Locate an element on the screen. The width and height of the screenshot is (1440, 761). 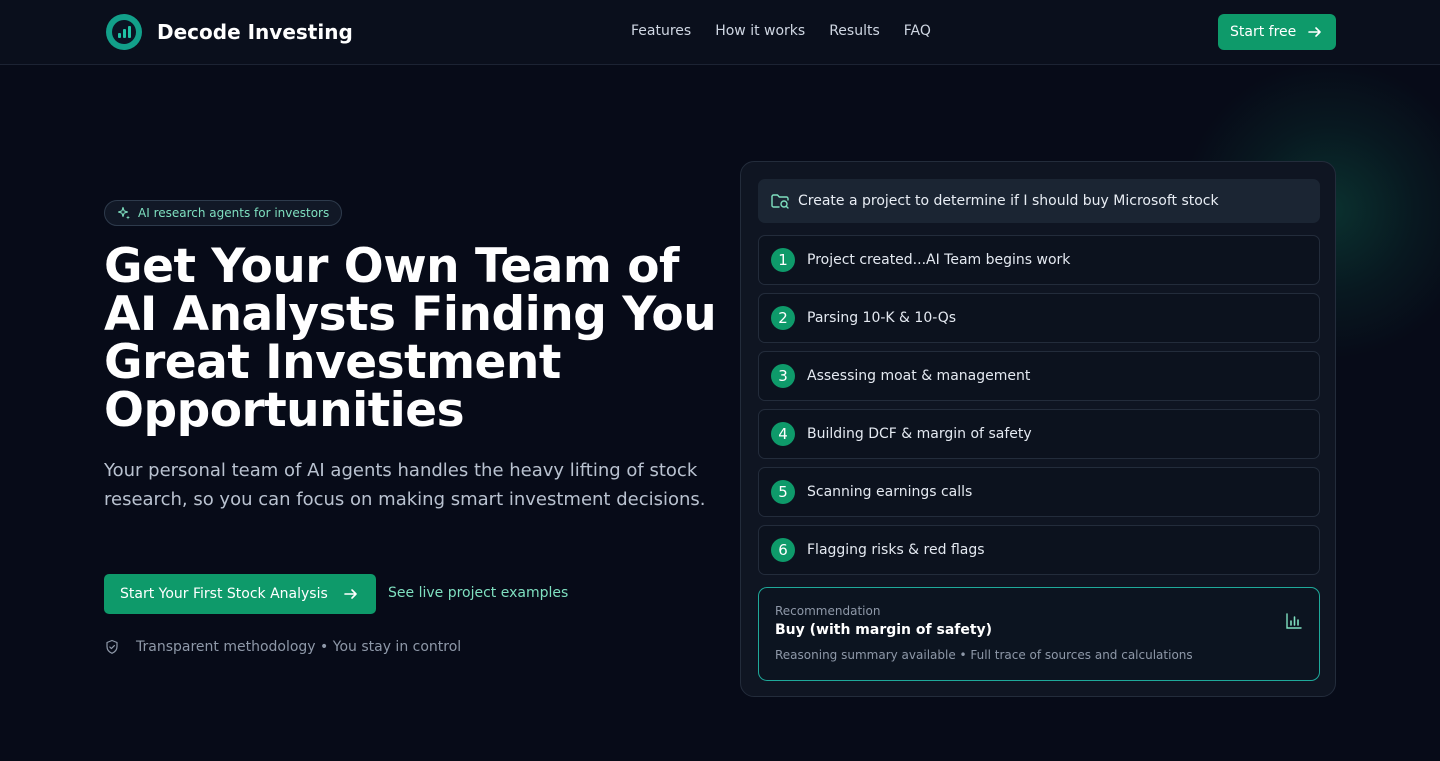
start-free-button: Start free is located at coordinates (1277, 32).